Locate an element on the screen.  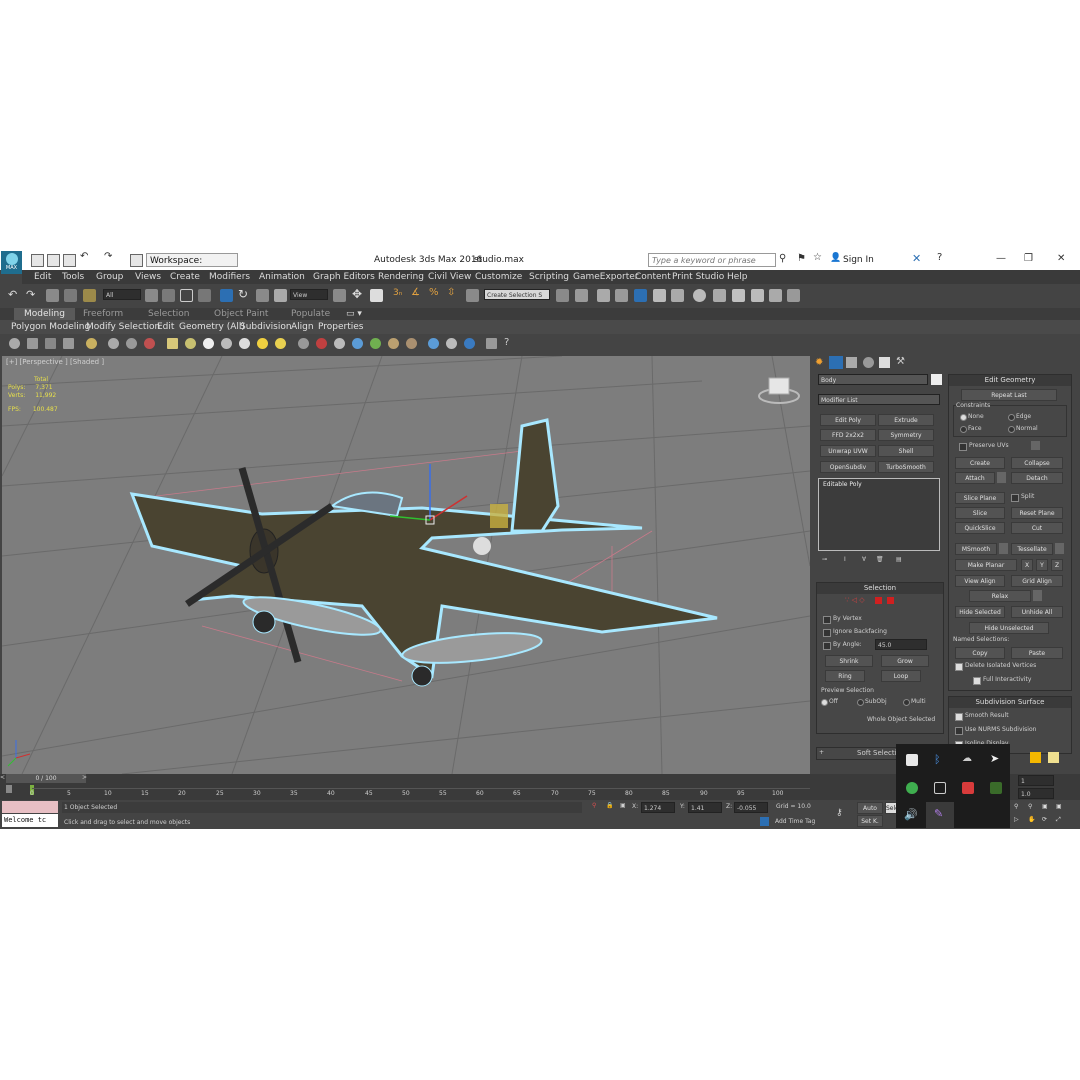
field-of-view-icon: ▷ is located at coordinates (1016, 819).